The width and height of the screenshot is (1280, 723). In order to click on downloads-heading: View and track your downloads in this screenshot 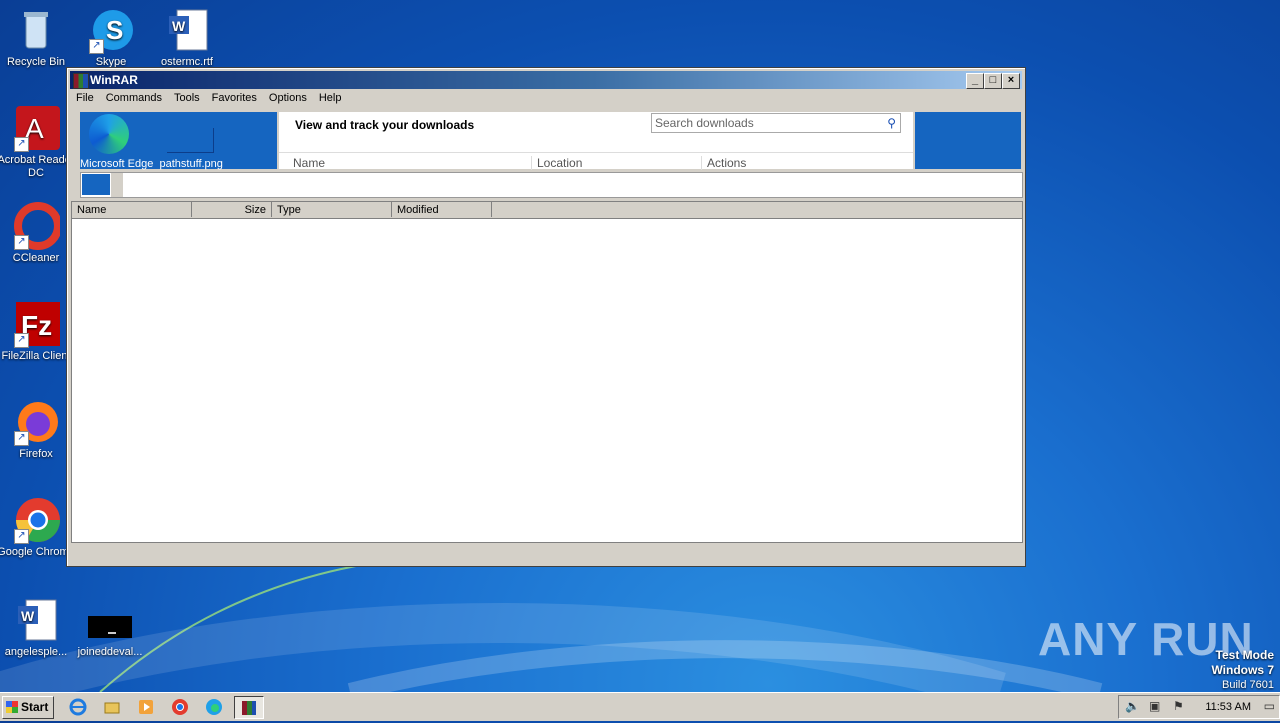, I will do `click(385, 125)`.